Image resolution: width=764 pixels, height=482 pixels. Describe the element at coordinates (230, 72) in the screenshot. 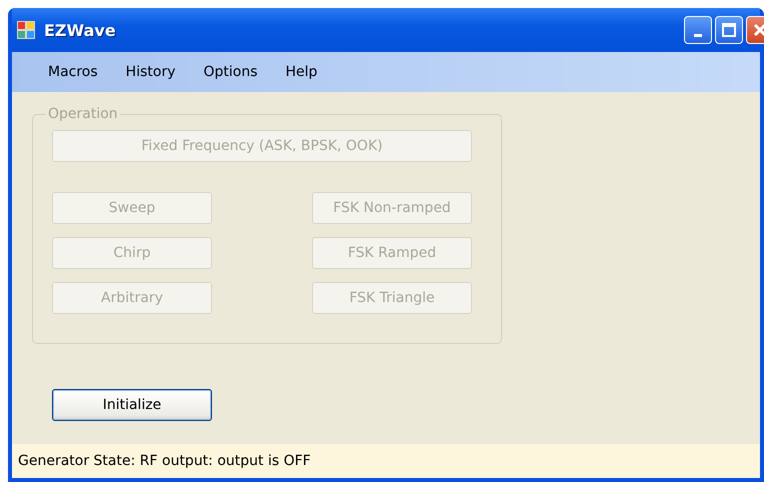

I see `menu-item: Options` at that location.